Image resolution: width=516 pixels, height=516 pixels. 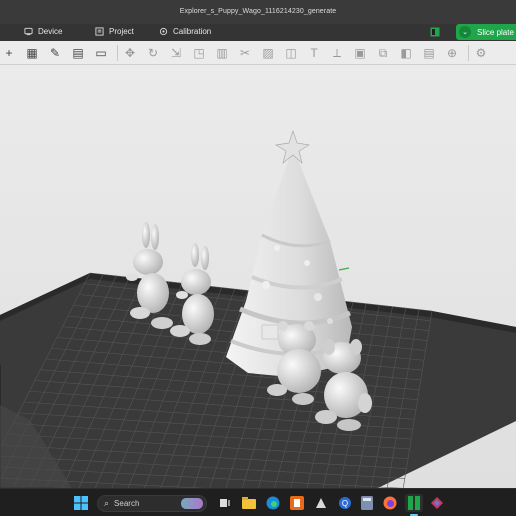 I want to click on search-icon: ⌕, so click(x=107, y=503).